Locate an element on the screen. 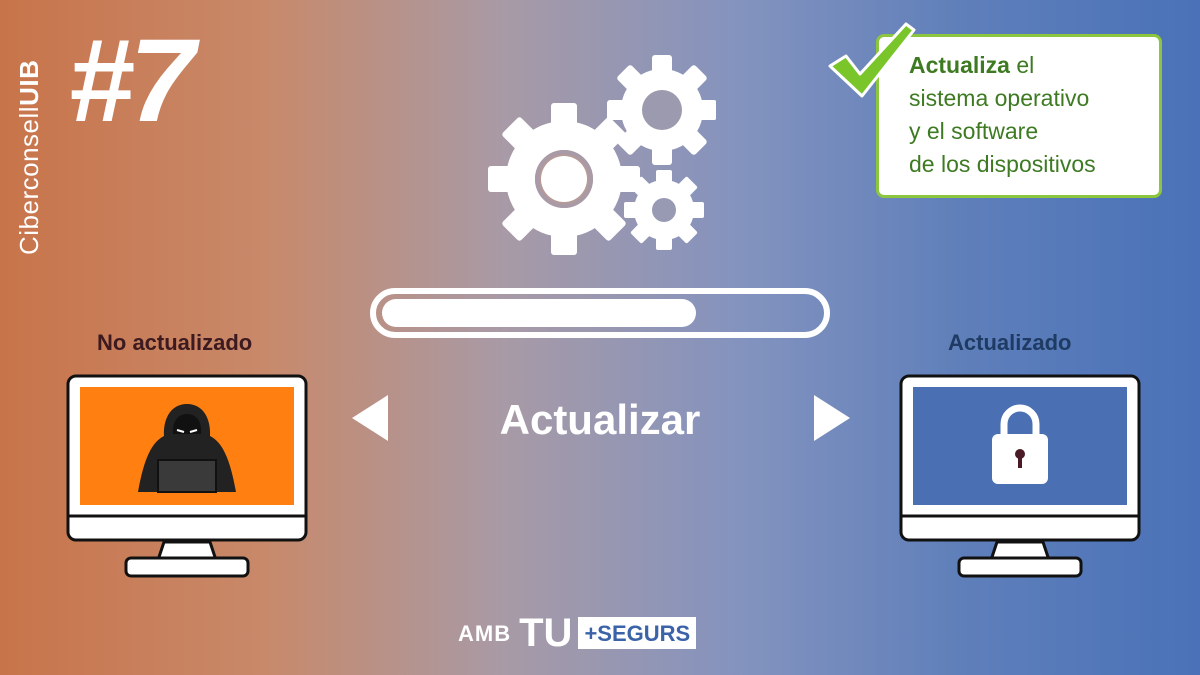 The image size is (1200, 675). brand-vertical: CiberconsellUIB is located at coordinates (29, 157).